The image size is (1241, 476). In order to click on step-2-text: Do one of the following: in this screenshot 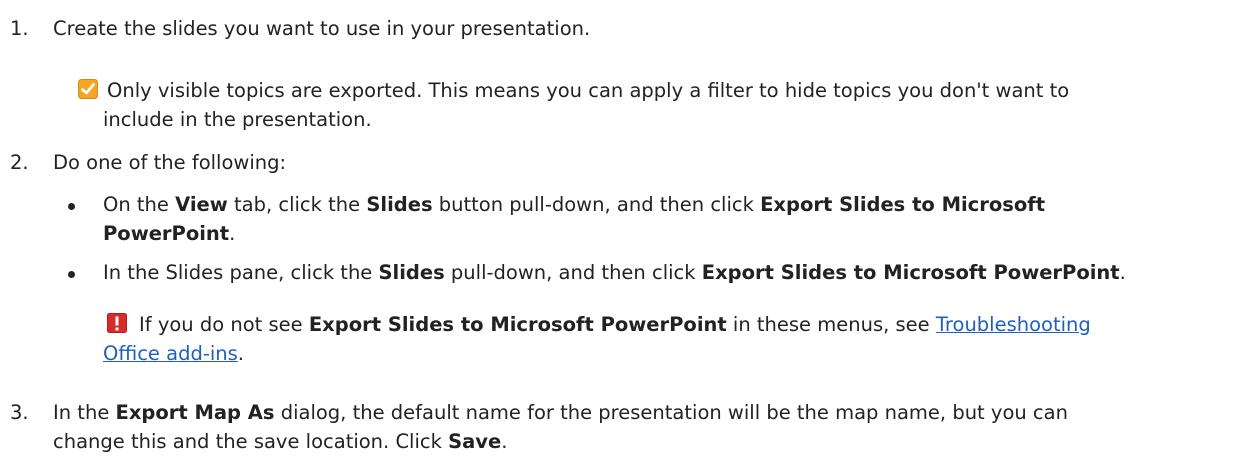, I will do `click(170, 162)`.